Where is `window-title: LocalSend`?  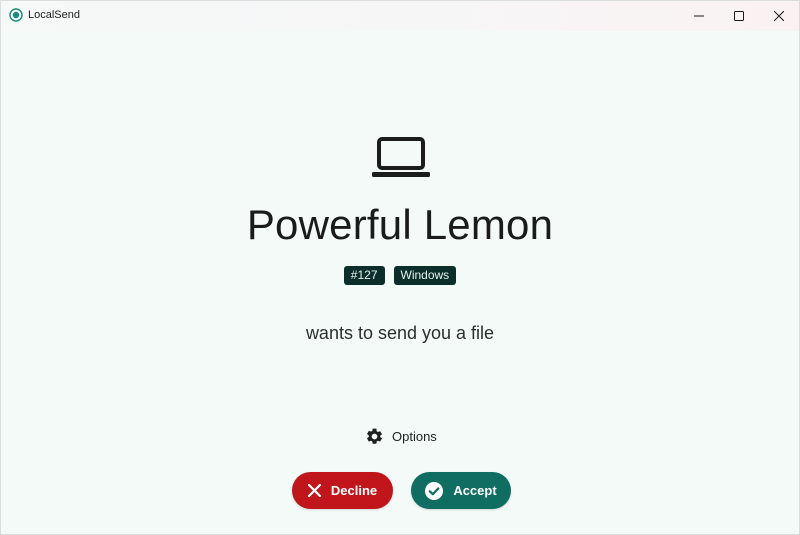
window-title: LocalSend is located at coordinates (54, 15).